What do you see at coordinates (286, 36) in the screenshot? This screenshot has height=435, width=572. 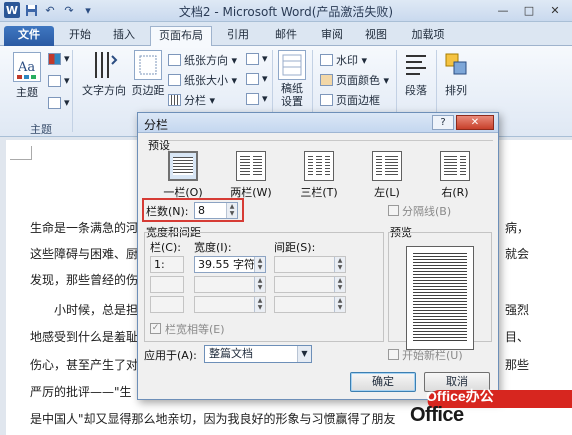 I see `tab-mailings: 邮件` at bounding box center [286, 36].